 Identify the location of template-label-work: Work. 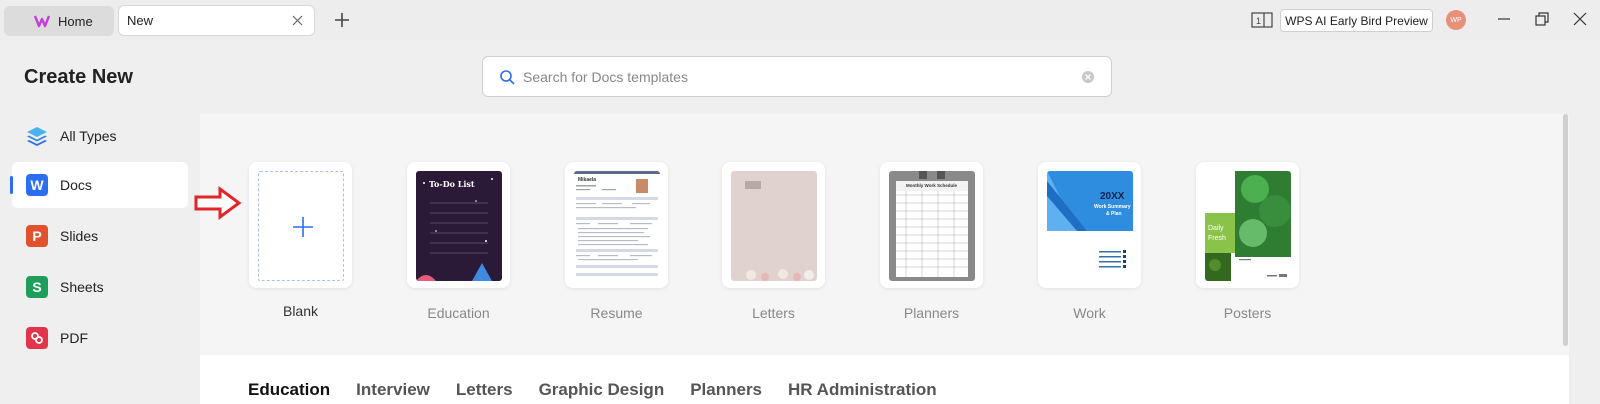
(1089, 313).